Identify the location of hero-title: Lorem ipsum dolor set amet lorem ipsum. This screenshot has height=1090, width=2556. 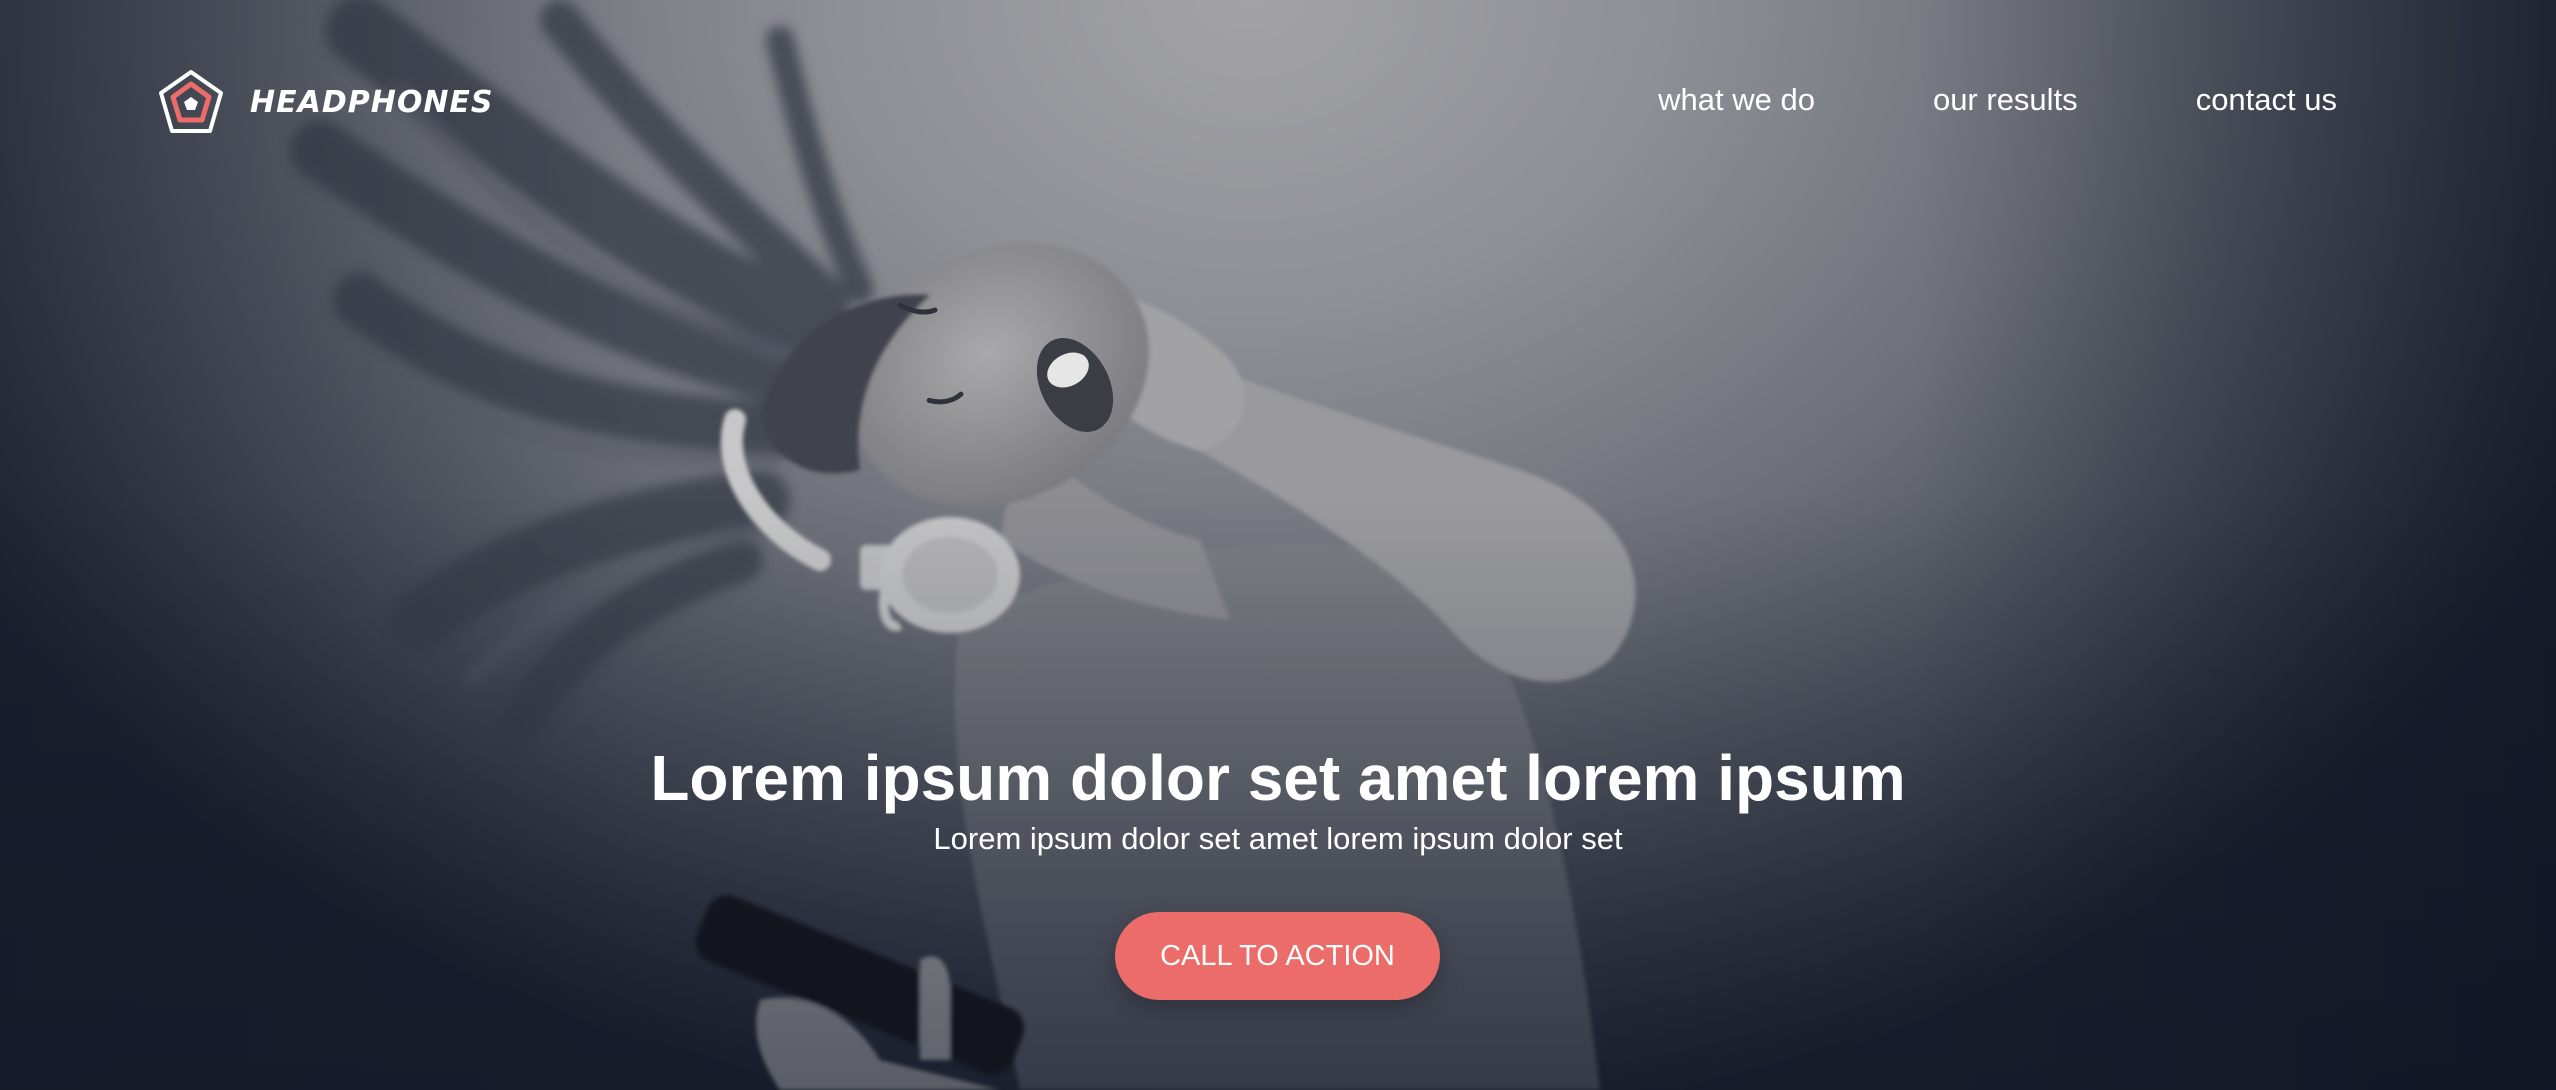
(1278, 778).